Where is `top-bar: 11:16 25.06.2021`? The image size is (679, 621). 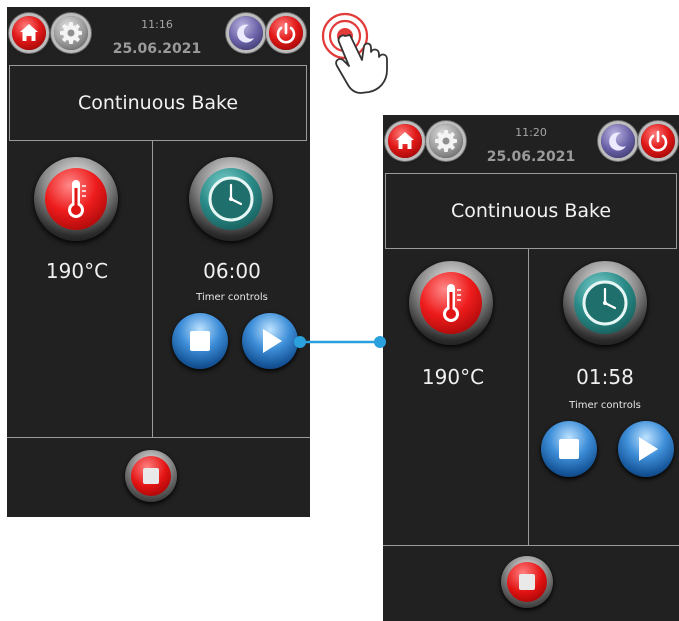 top-bar: 11:16 25.06.2021 is located at coordinates (158, 35).